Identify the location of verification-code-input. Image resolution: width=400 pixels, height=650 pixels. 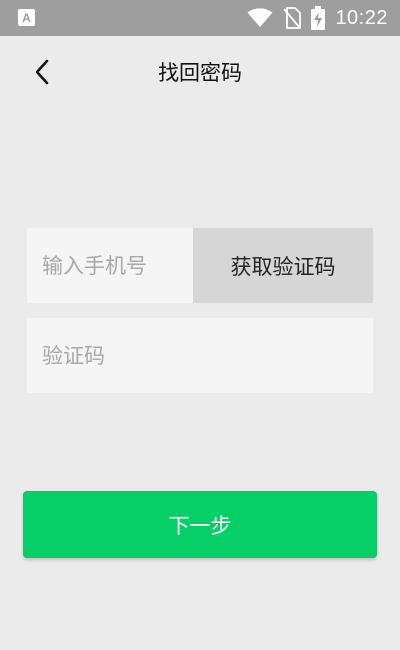
(200, 355).